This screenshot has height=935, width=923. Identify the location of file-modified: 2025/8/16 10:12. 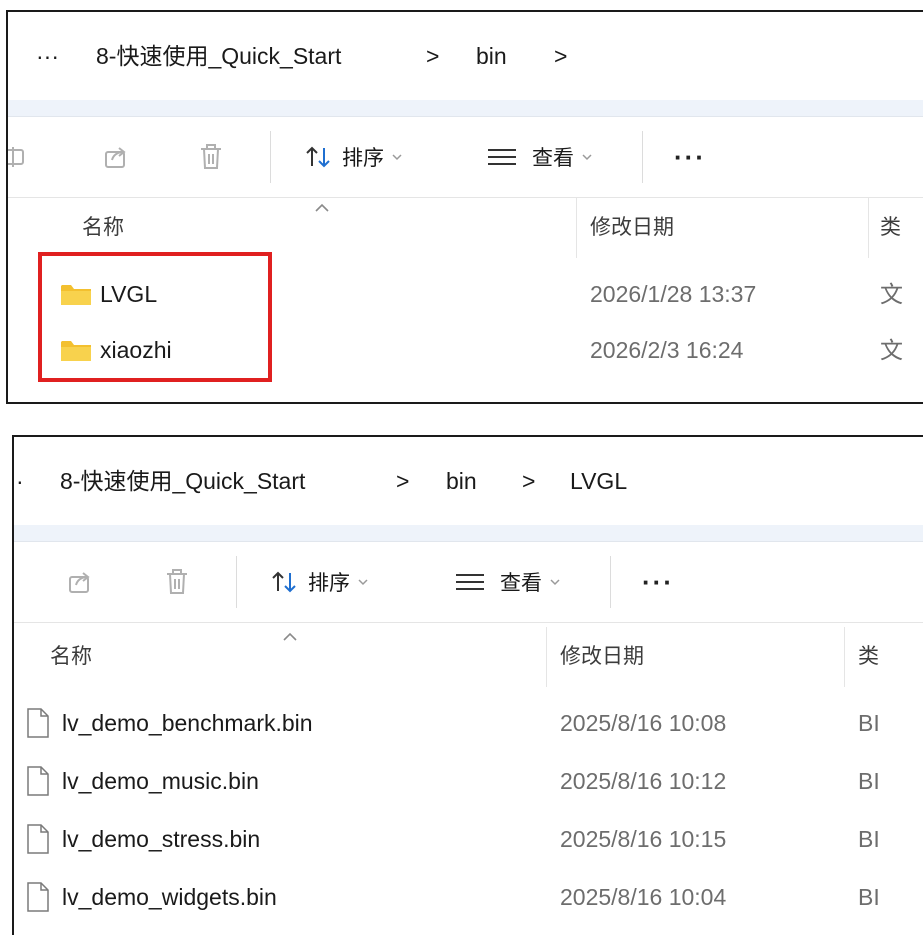
(643, 781).